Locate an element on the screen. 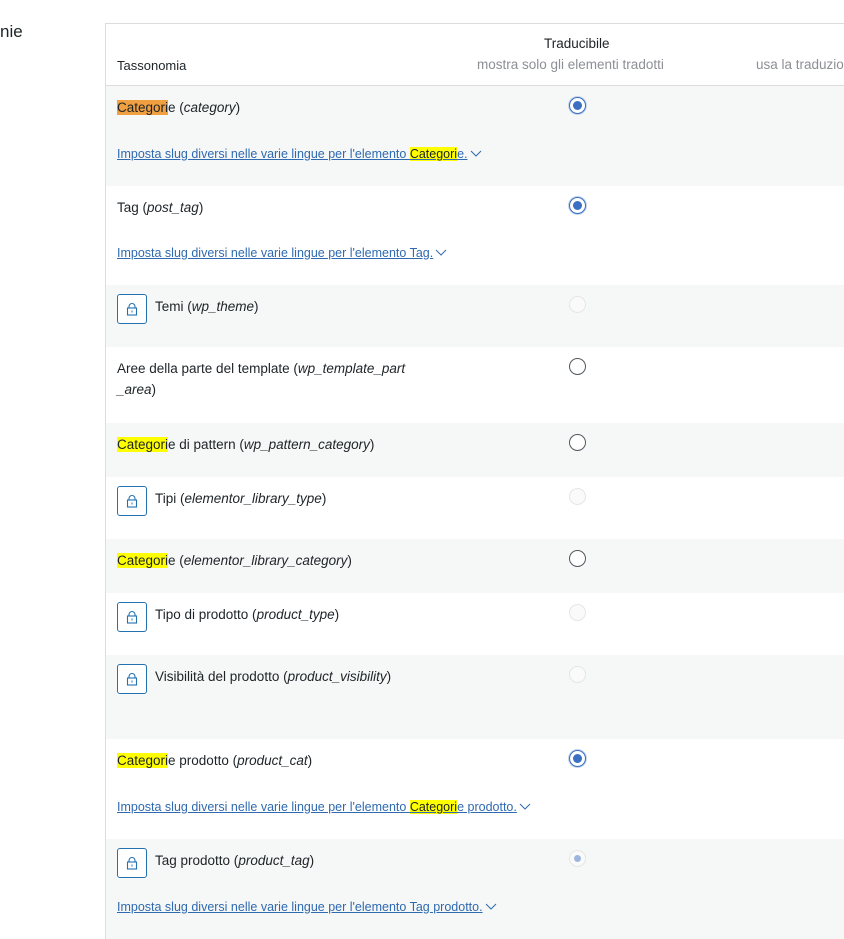  taxonomy-slug: category is located at coordinates (209, 107).